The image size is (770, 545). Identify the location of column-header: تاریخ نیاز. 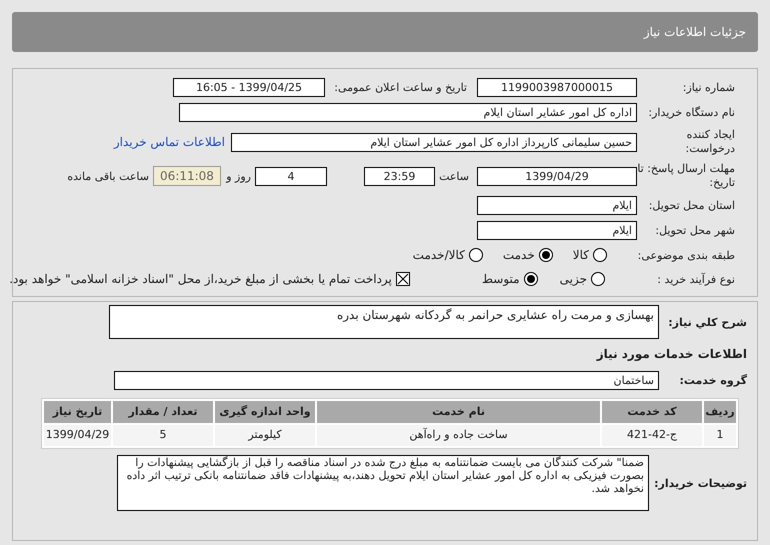
(77, 412).